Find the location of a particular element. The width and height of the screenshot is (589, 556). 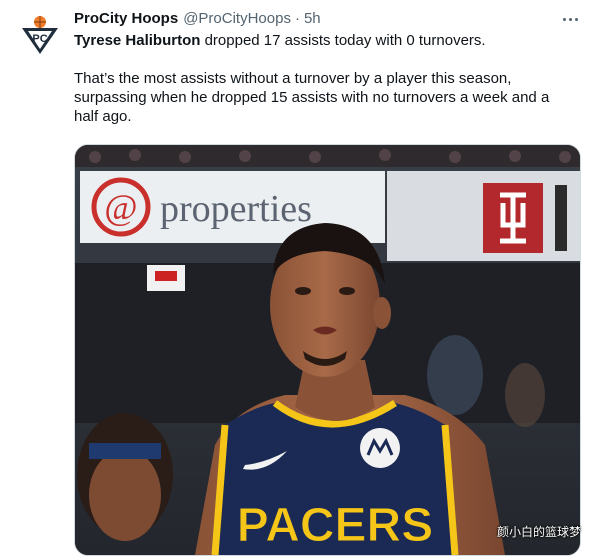

procity-hoops-logo-icon: PC is located at coordinates (40, 36).